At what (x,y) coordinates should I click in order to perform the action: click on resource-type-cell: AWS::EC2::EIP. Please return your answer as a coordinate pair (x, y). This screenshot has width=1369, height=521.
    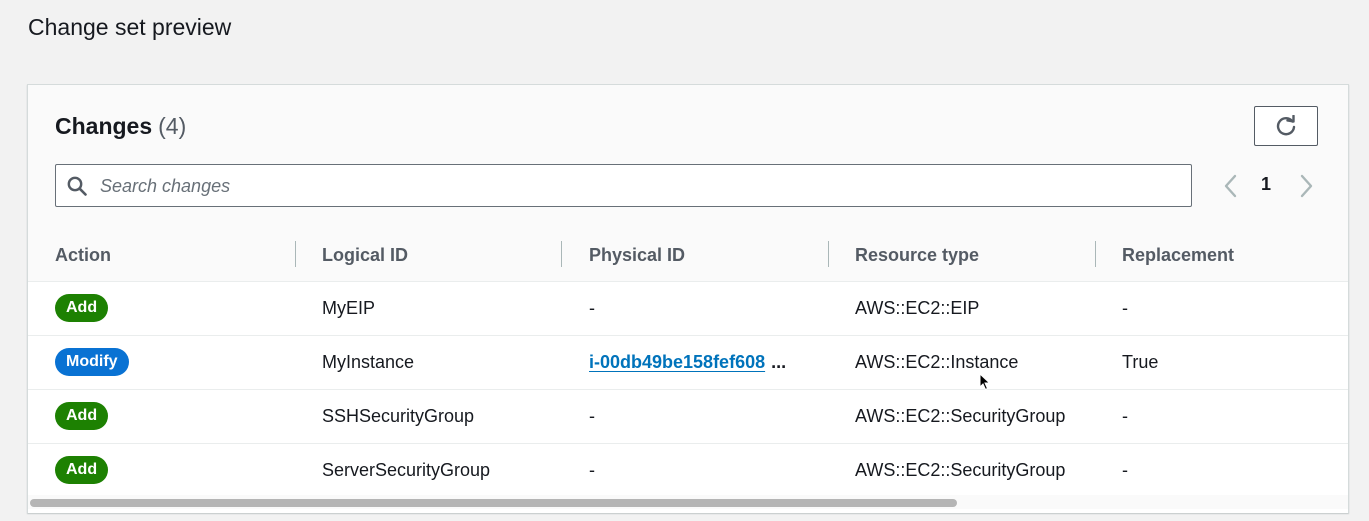
    Looking at the image, I should click on (917, 308).